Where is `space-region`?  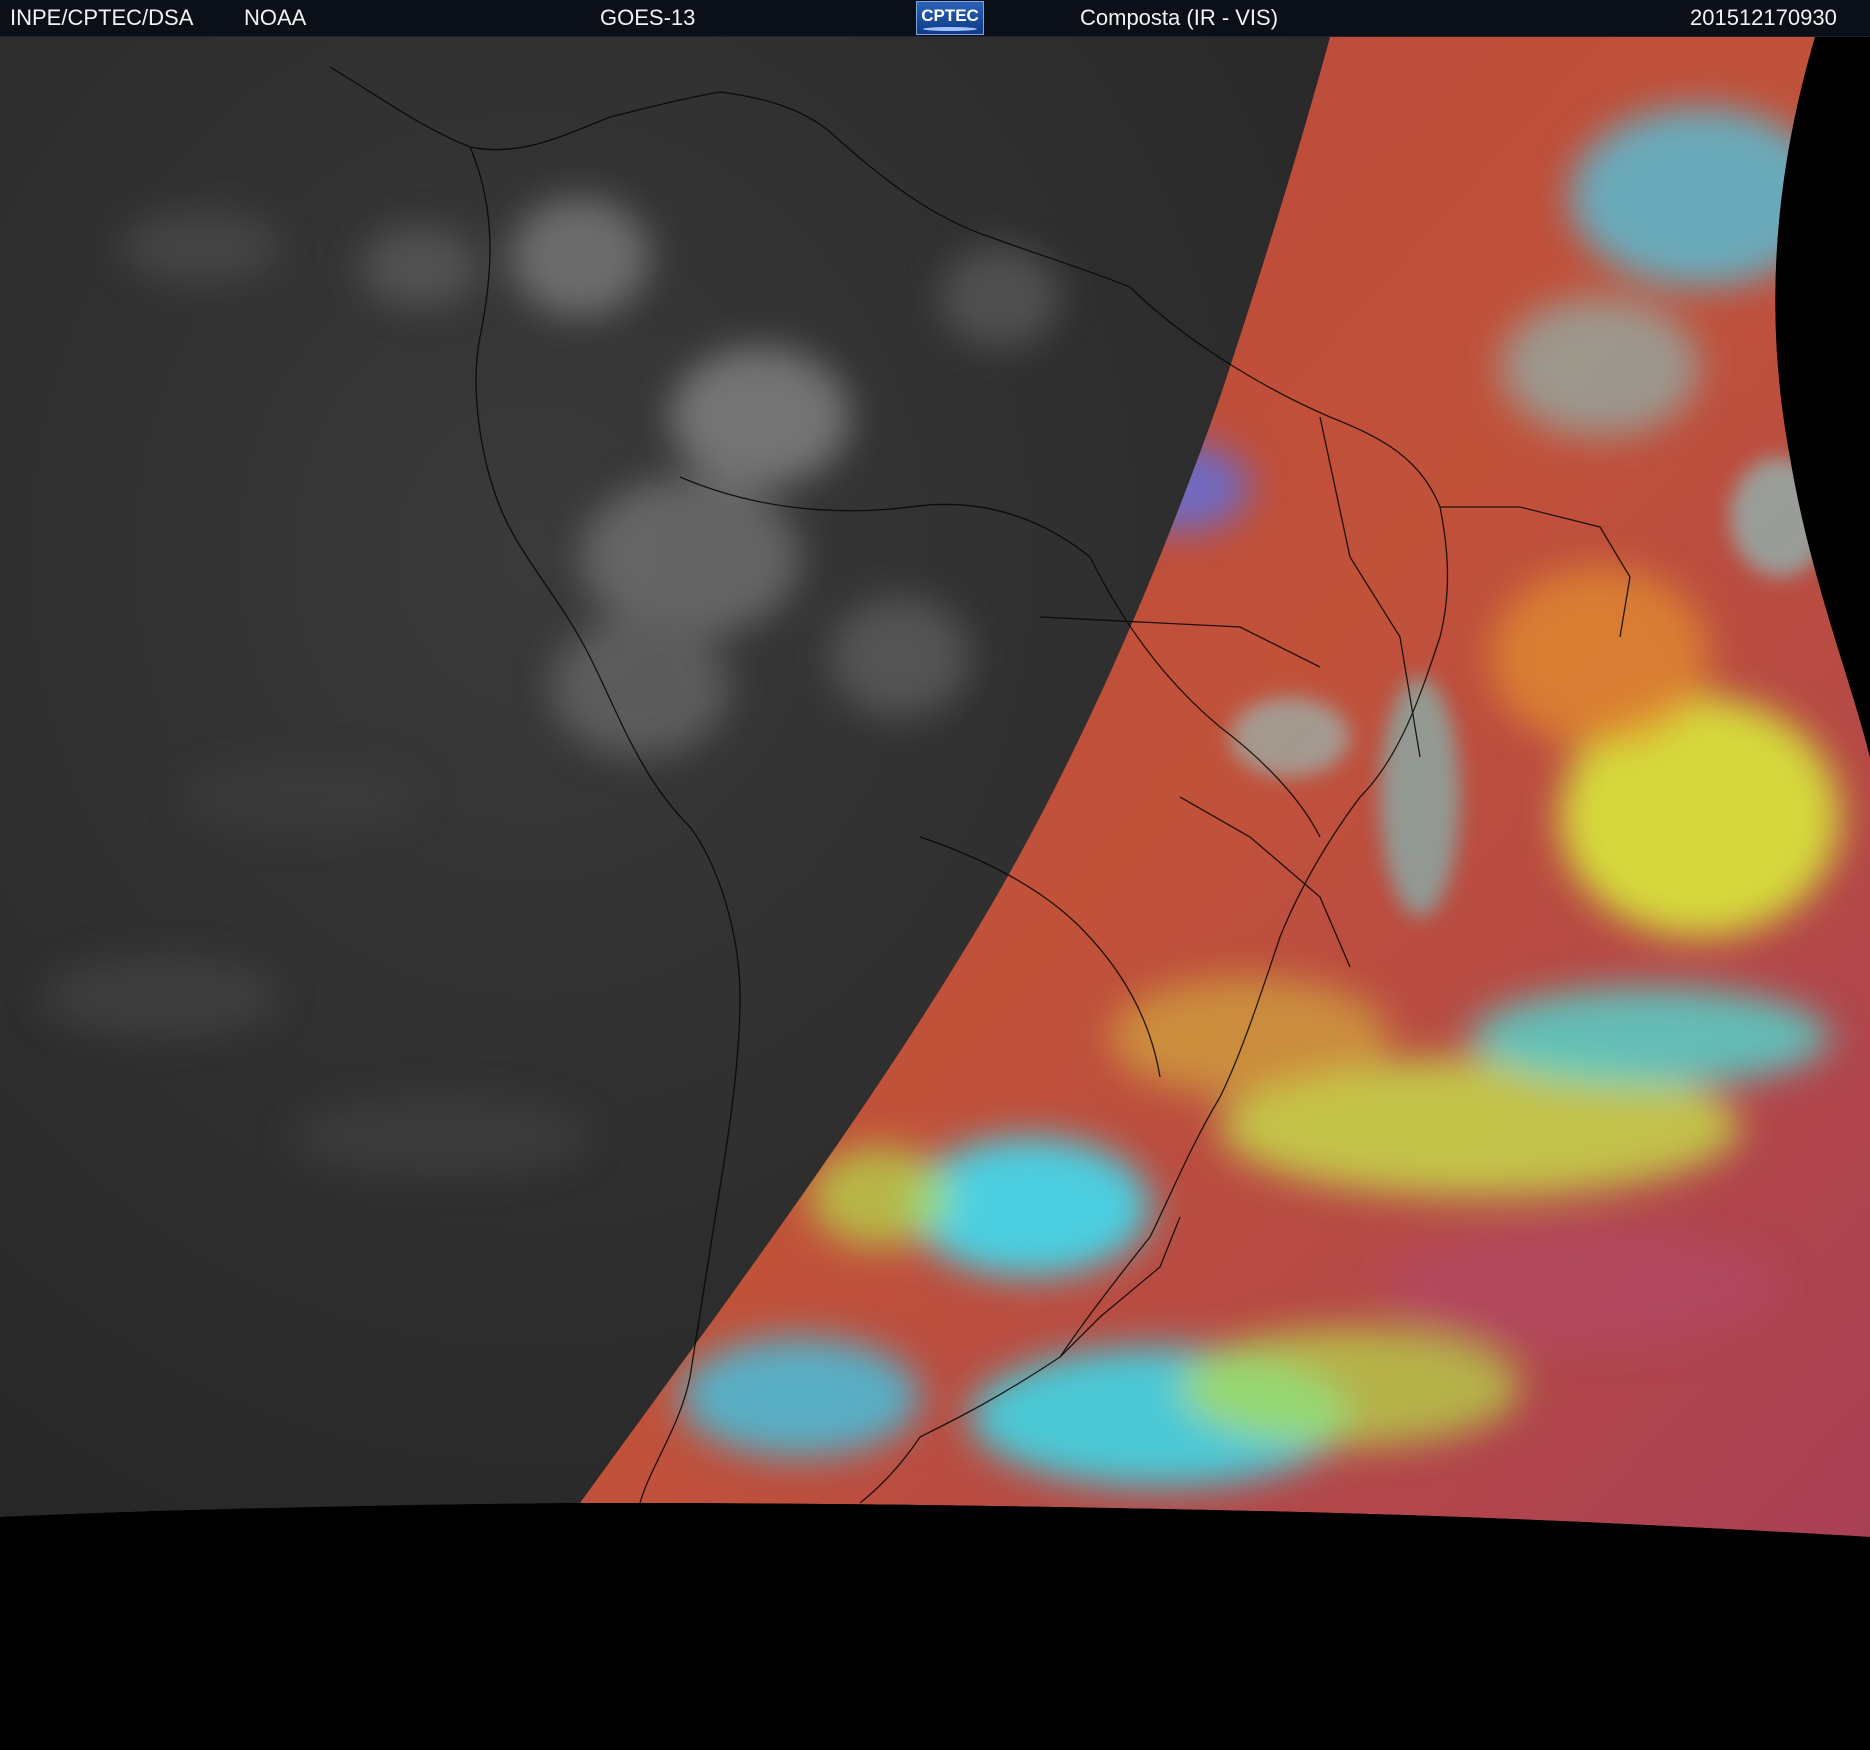
space-region is located at coordinates (935, 1626).